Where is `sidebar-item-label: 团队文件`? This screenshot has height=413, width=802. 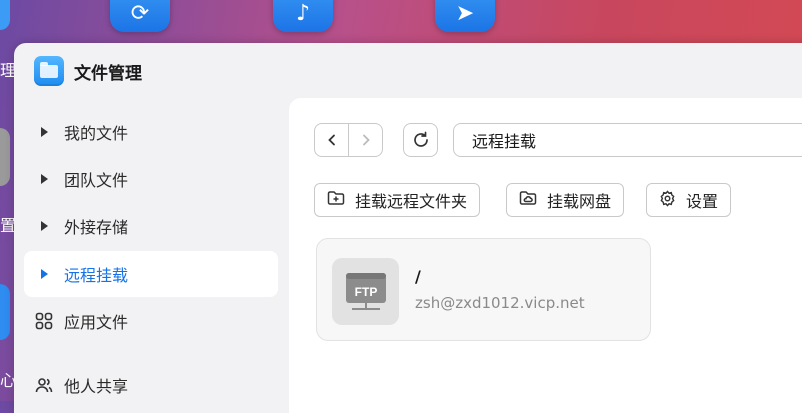
sidebar-item-label: 团队文件 is located at coordinates (96, 180).